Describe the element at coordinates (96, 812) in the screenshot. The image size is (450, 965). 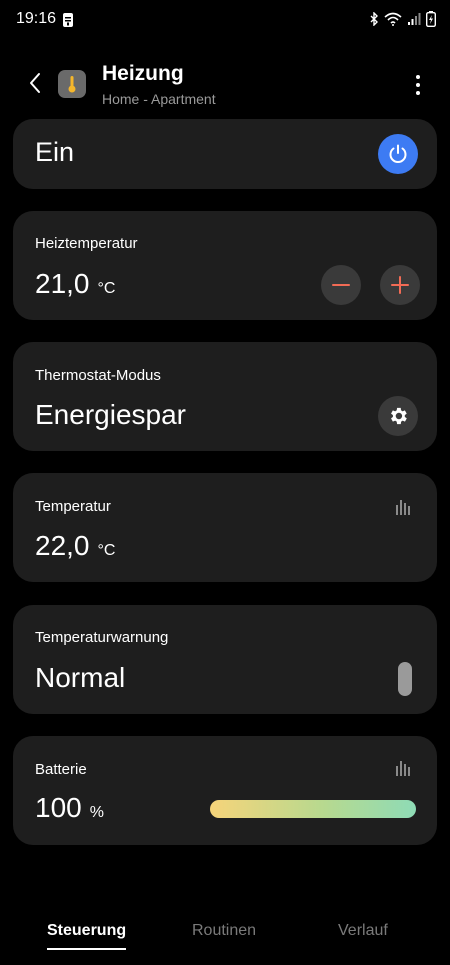
I see `battery-unit: %` at that location.